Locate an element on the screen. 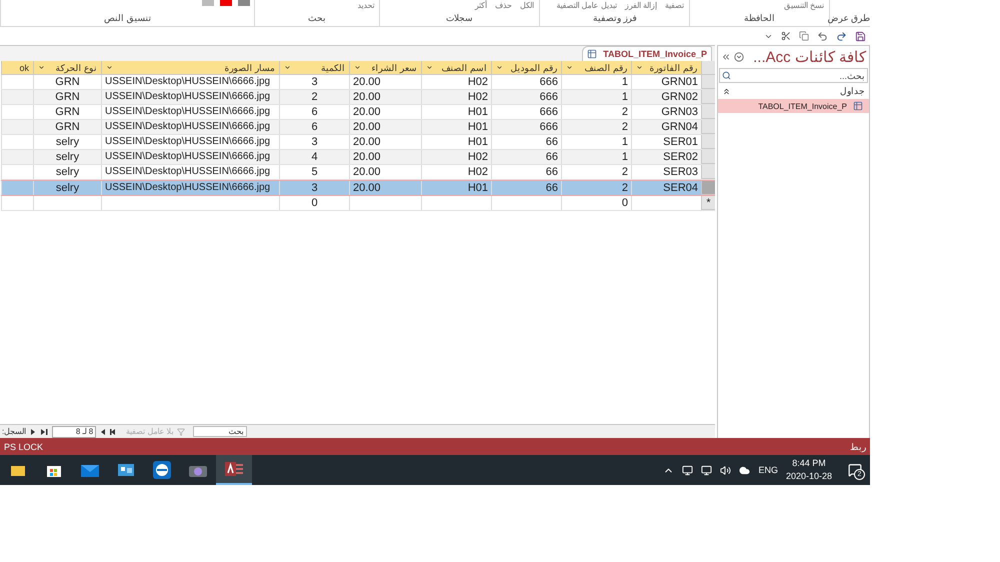 This screenshot has height=562, width=1000. last-record-button is located at coordinates (44, 432).